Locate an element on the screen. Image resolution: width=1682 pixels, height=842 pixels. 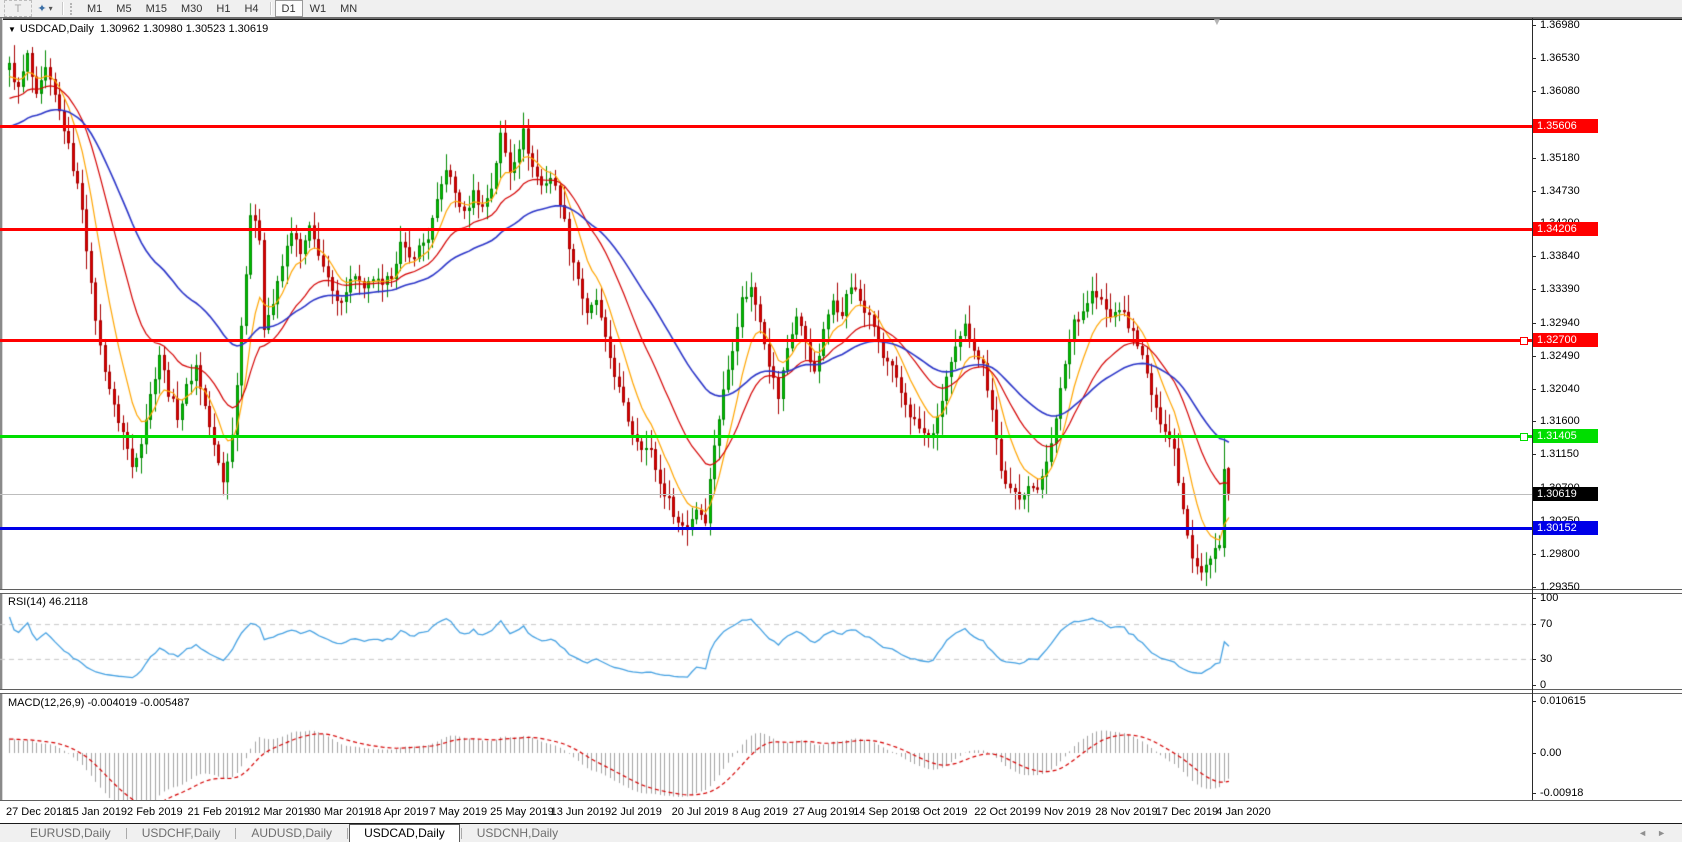
timeframe-button-d1: D1 is located at coordinates (288, 8).